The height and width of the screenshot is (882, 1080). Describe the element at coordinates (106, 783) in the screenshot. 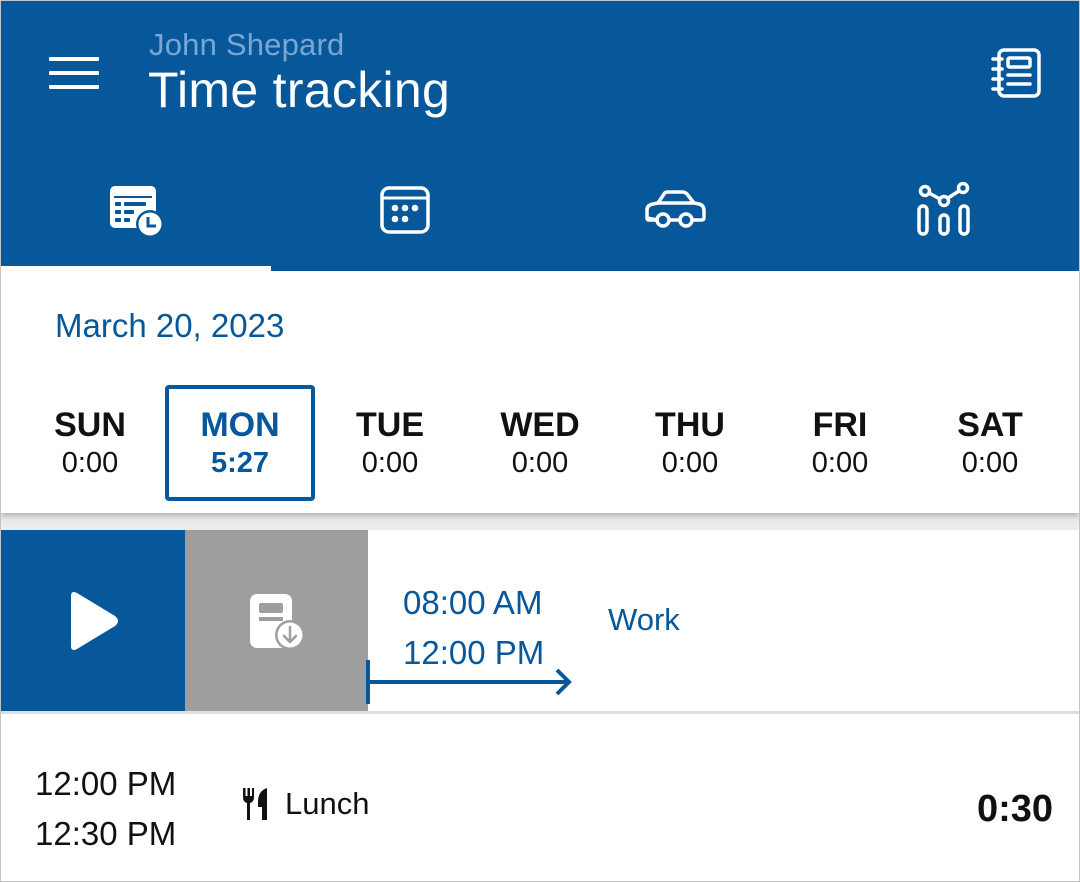

I see `start-time: 12:00 PM` at that location.